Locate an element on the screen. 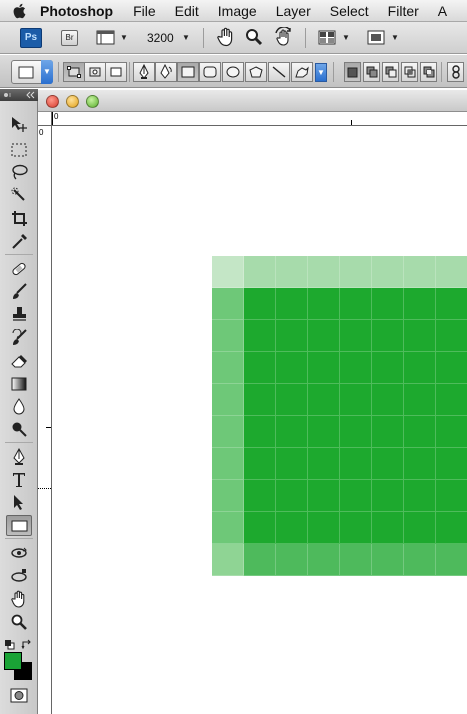 The image size is (467, 714). brush-tool is located at coordinates (19, 291).